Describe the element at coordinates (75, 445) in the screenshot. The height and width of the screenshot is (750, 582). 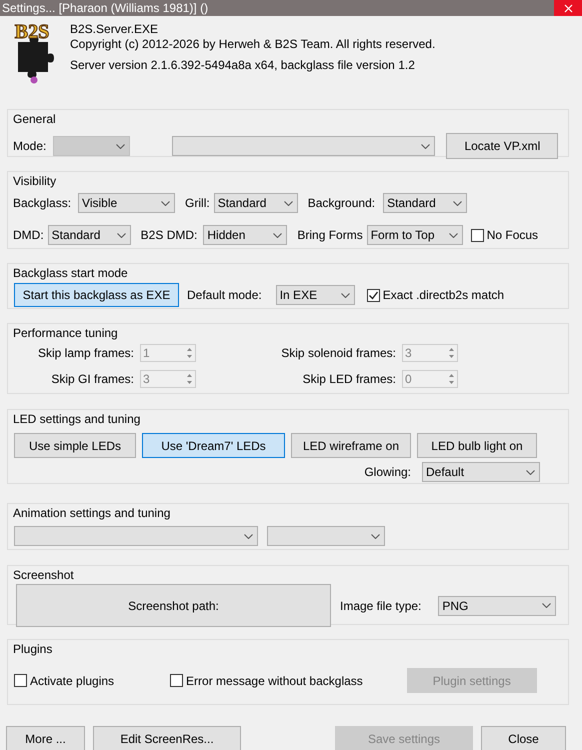
I see `led-mode-button: Use simple LEDs` at that location.